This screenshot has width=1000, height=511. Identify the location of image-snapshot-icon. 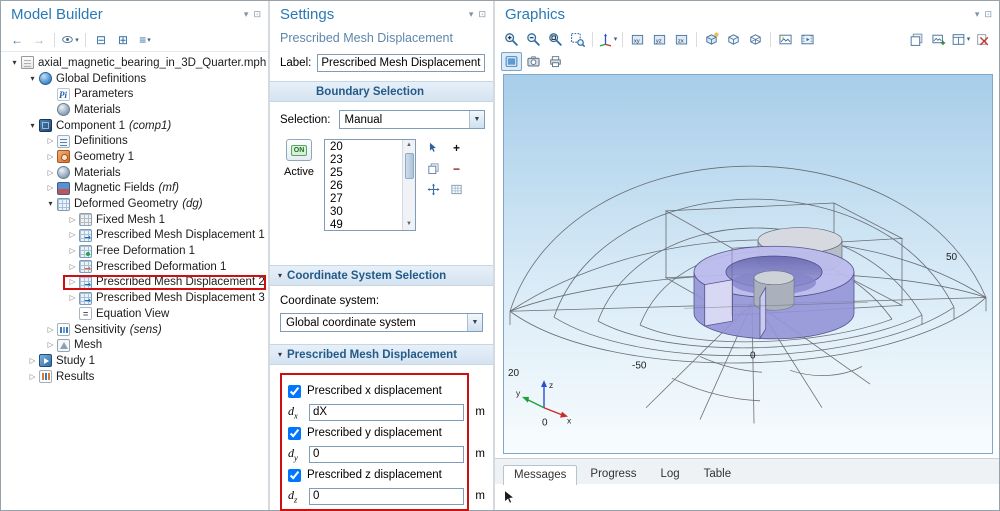
(785, 39).